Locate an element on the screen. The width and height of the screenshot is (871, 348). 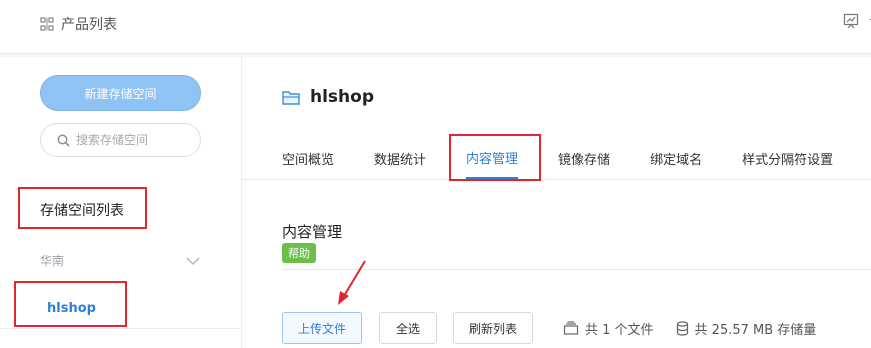
region-group: 华南 is located at coordinates (120, 260).